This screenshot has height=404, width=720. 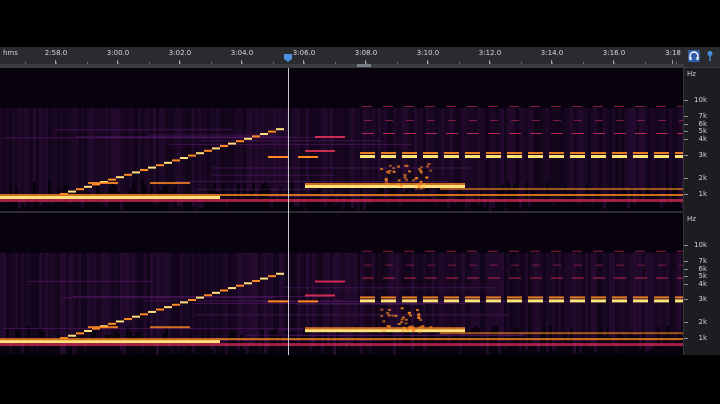 What do you see at coordinates (710, 56) in the screenshot?
I see `pin-icon` at bounding box center [710, 56].